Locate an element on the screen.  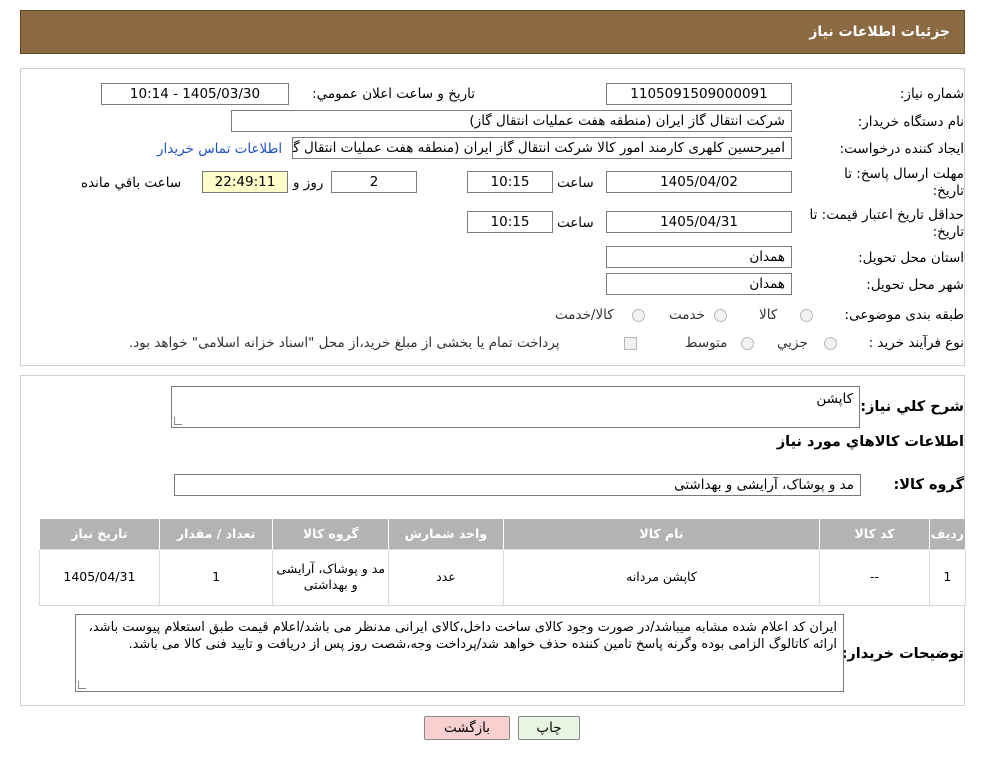
cell-name: کاپشن مردانه is located at coordinates (661, 577).